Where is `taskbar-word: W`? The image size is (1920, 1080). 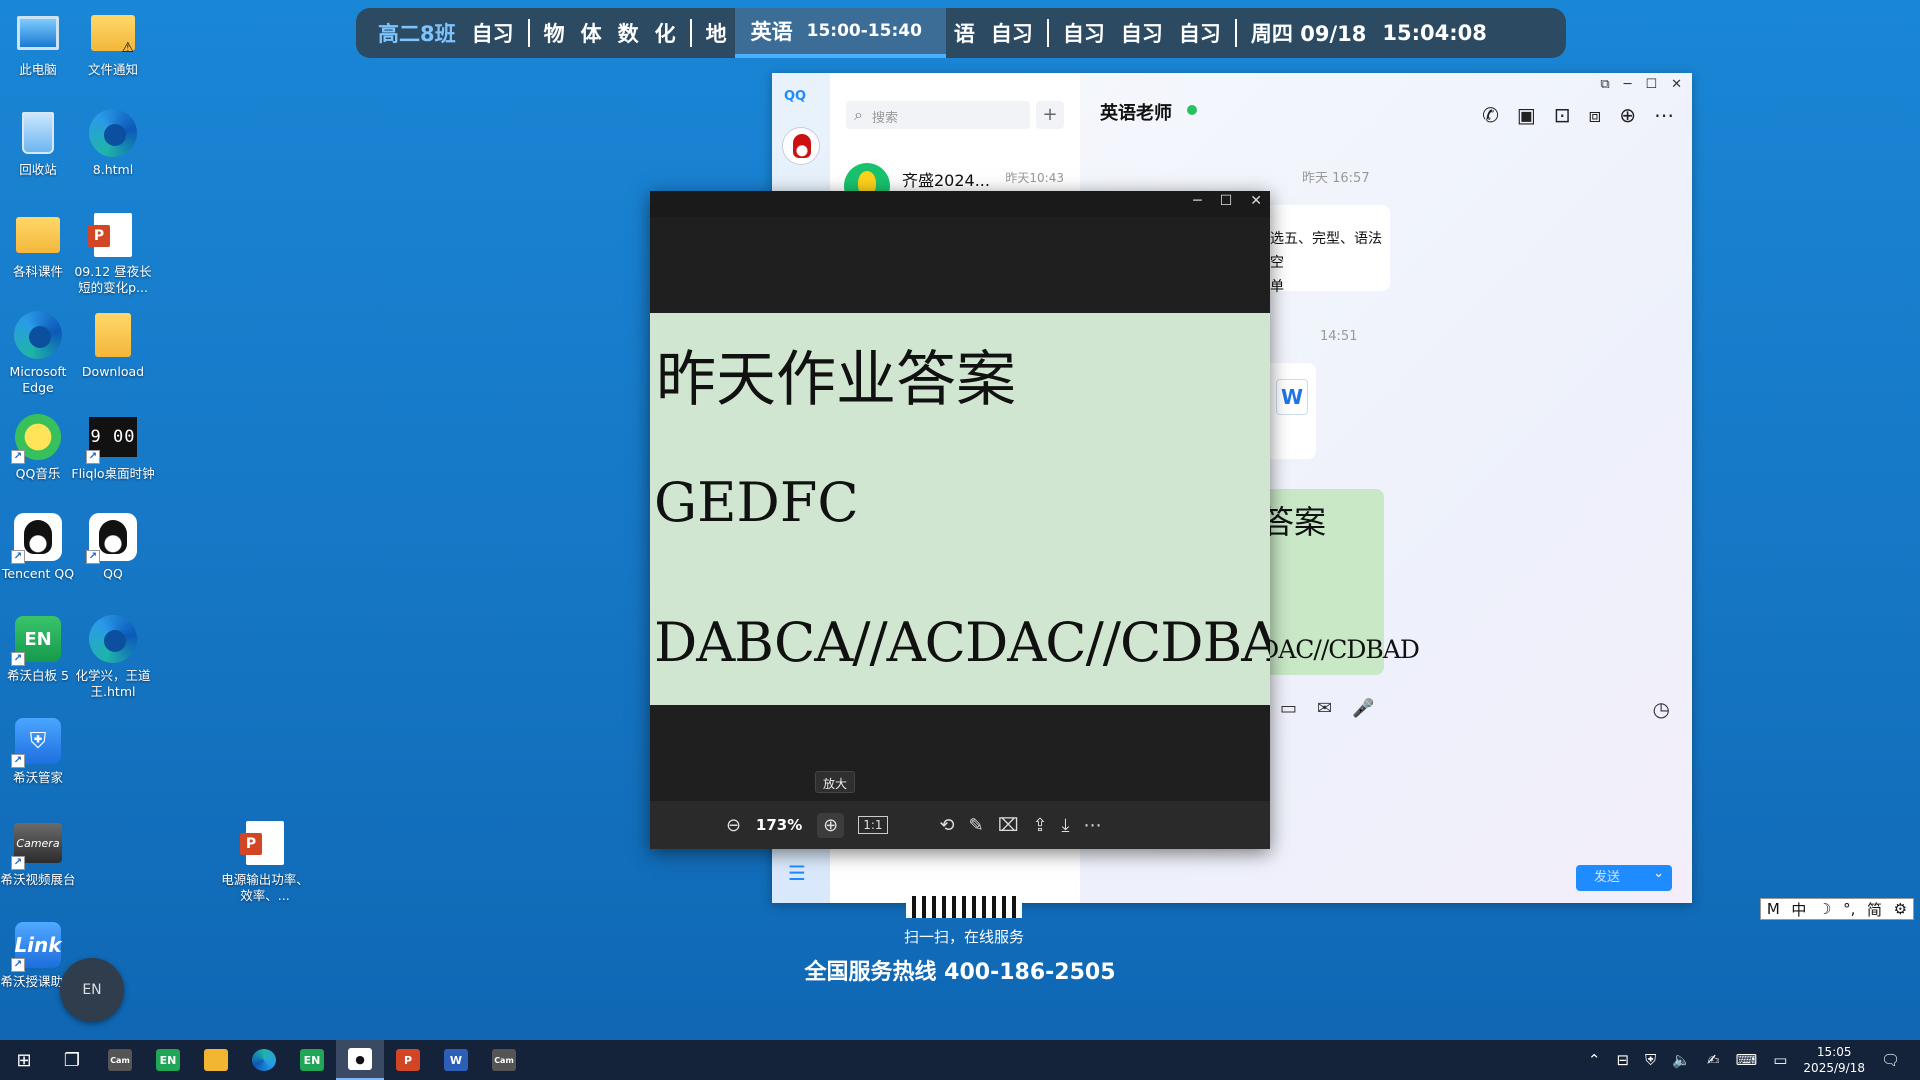
taskbar-word: W is located at coordinates (456, 1060).